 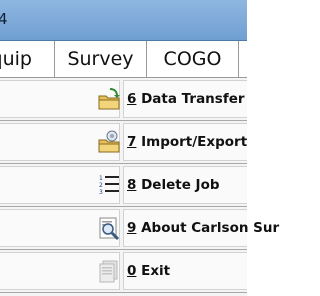 I want to click on import-export-label: 7 Import/Export, so click(x=187, y=142).